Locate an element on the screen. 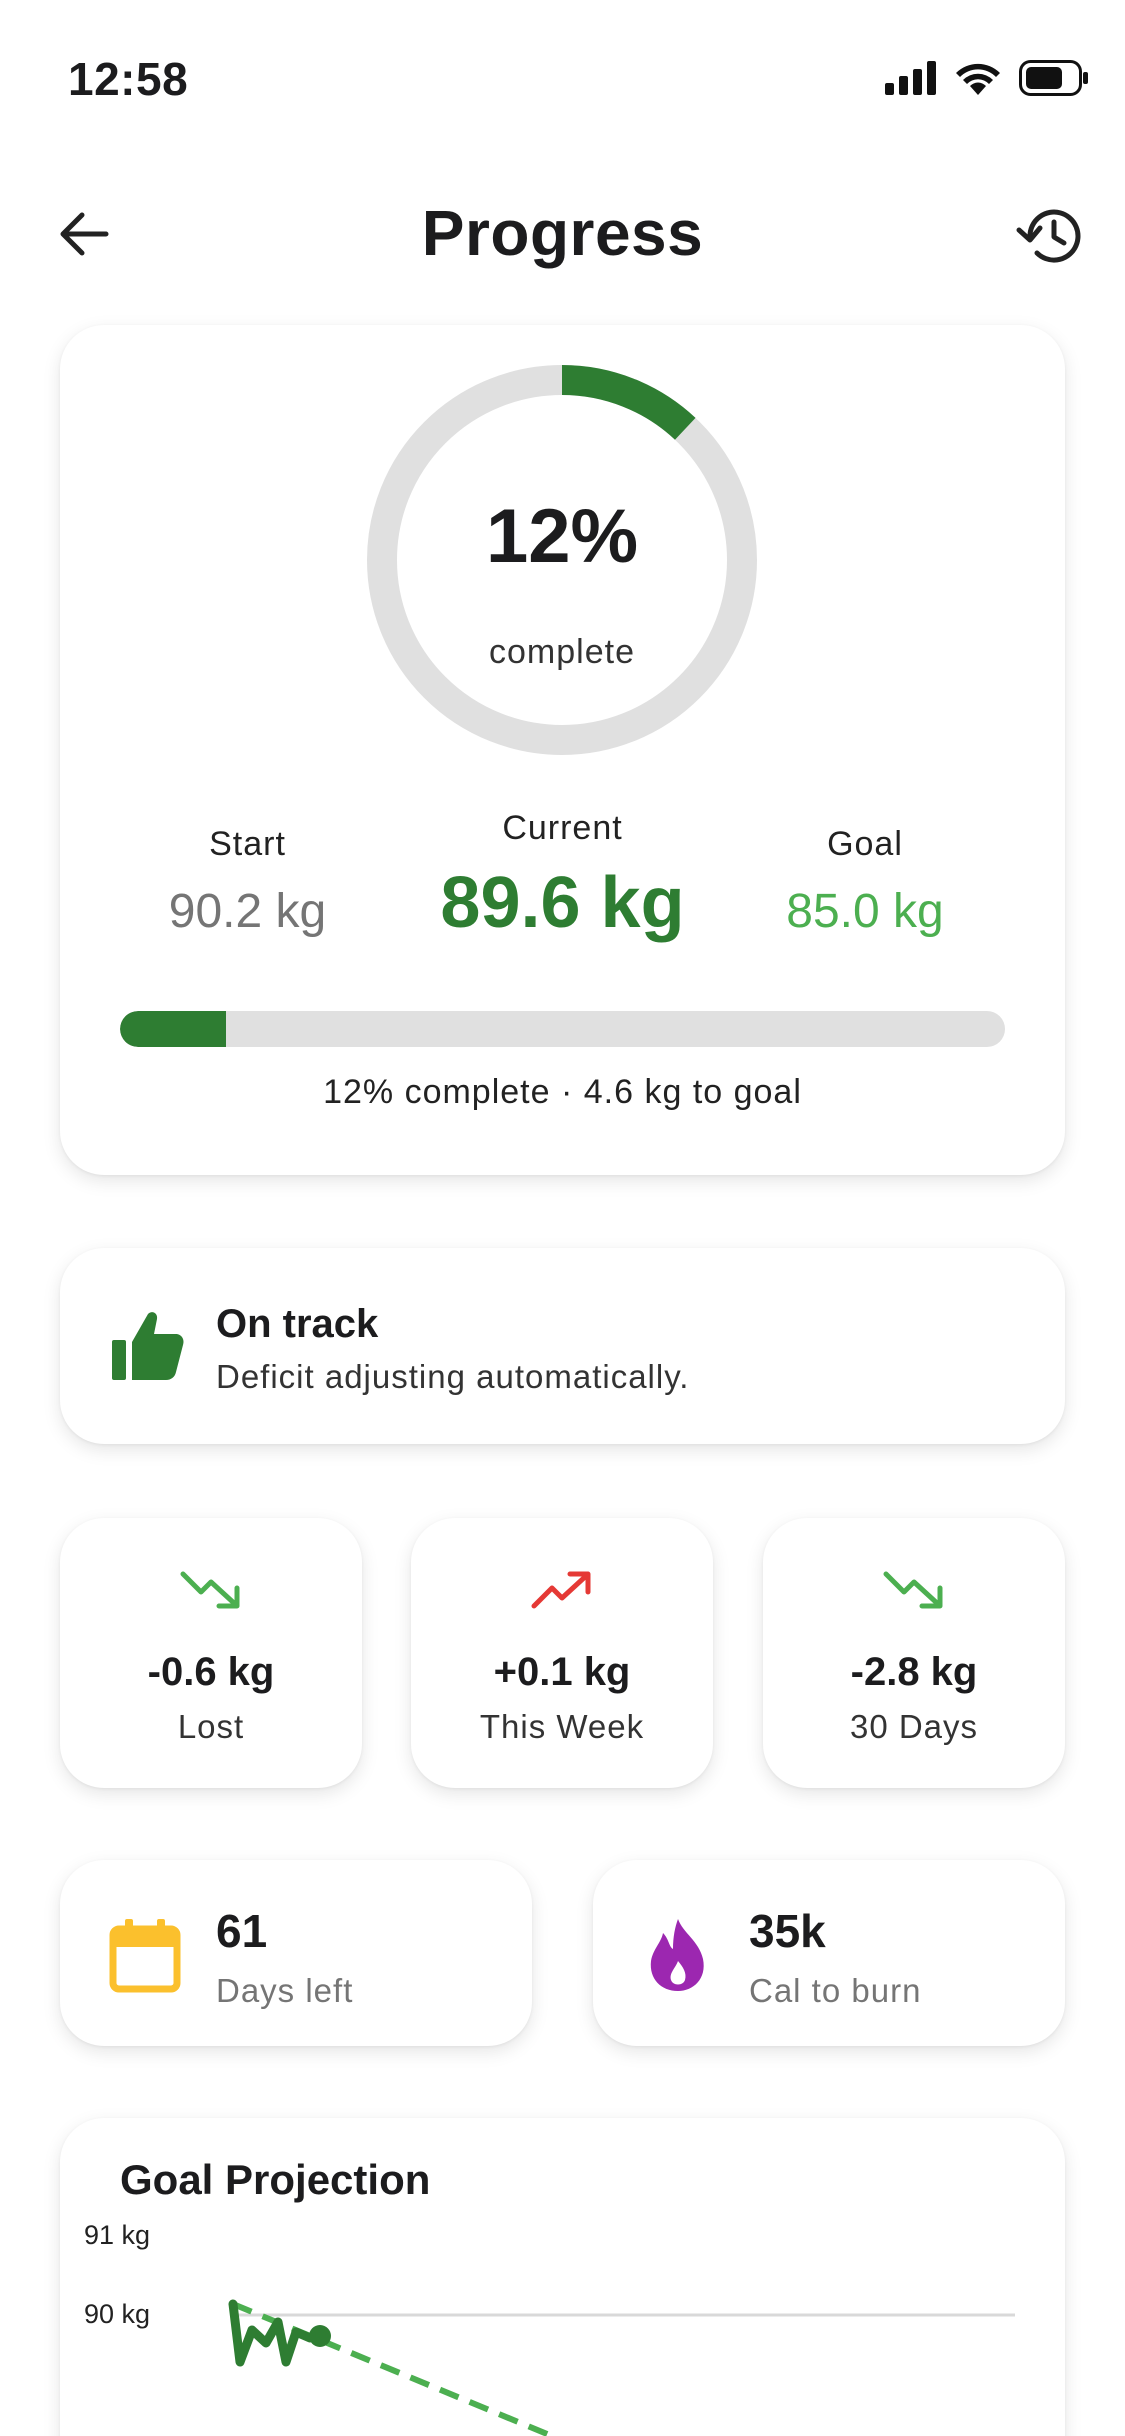 This screenshot has width=1125, height=2436. current-weight: Current 89.6 kg is located at coordinates (562, 876).